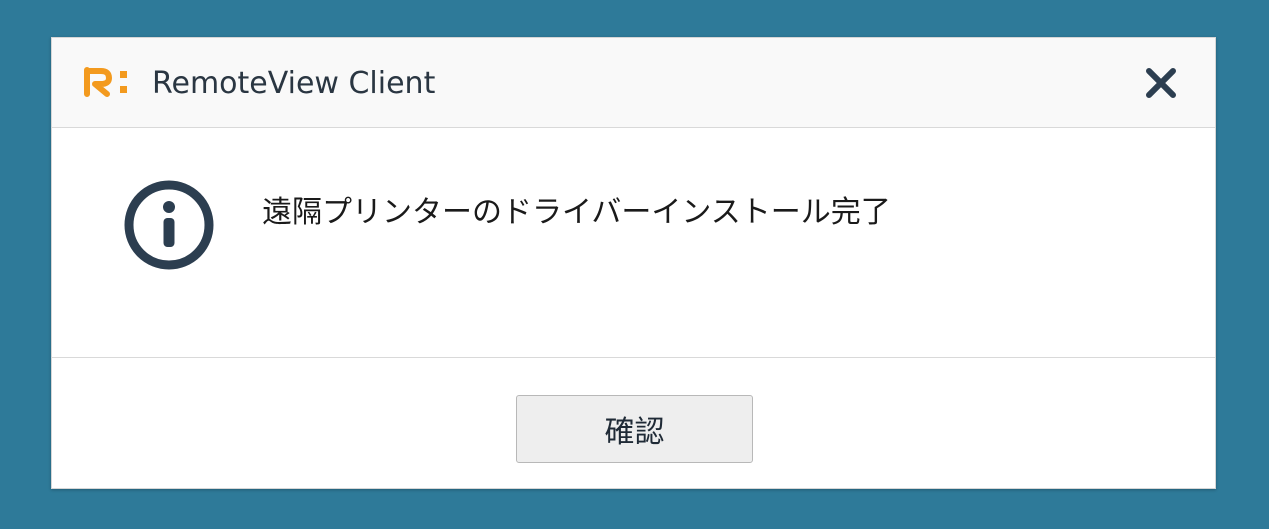  Describe the element at coordinates (1161, 83) in the screenshot. I see `close-icon` at that location.